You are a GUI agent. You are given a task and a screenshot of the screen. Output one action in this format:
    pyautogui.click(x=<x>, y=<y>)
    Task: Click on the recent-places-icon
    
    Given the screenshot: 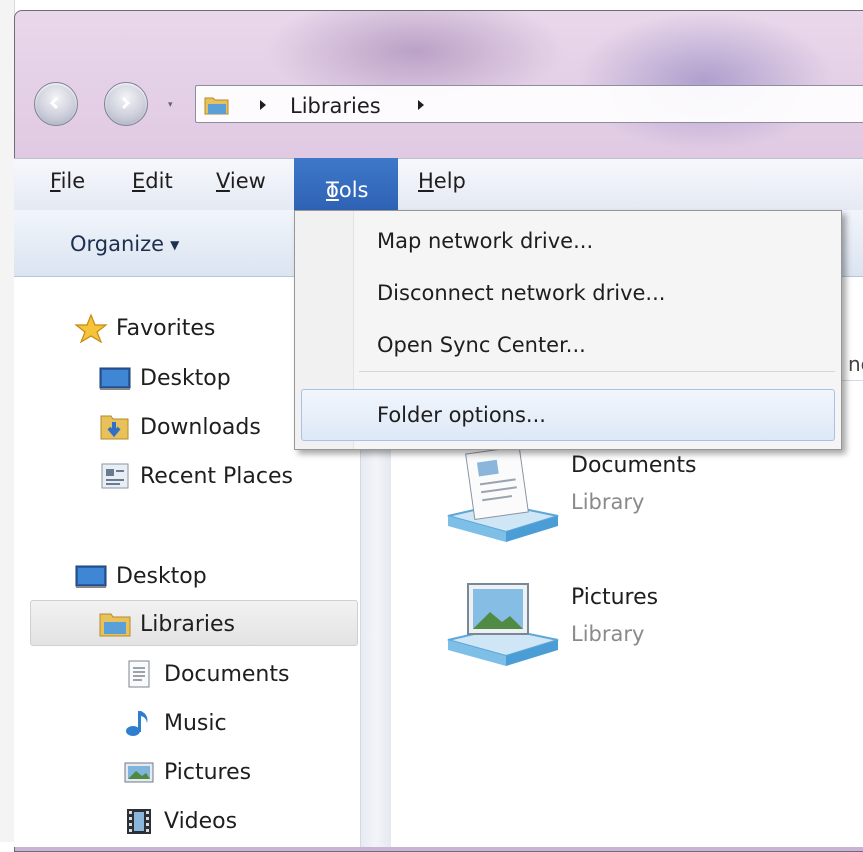 What is the action you would take?
    pyautogui.click(x=115, y=476)
    